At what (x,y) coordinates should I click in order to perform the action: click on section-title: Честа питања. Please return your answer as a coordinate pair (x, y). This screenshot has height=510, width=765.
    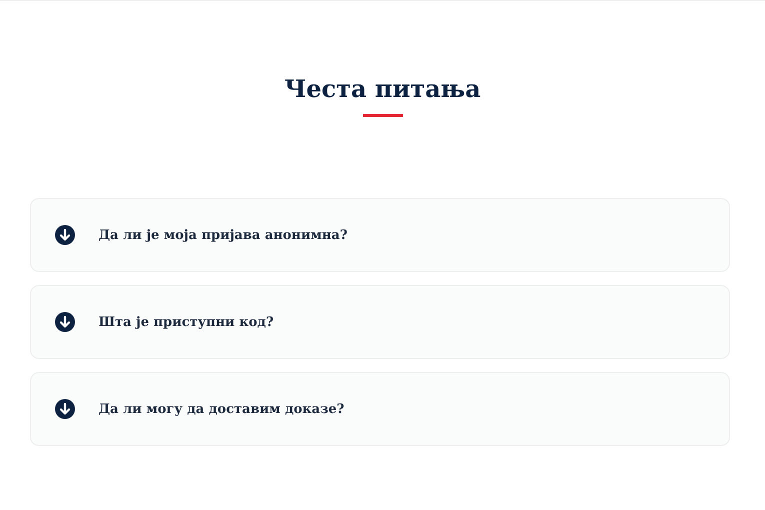
    Looking at the image, I should click on (382, 89).